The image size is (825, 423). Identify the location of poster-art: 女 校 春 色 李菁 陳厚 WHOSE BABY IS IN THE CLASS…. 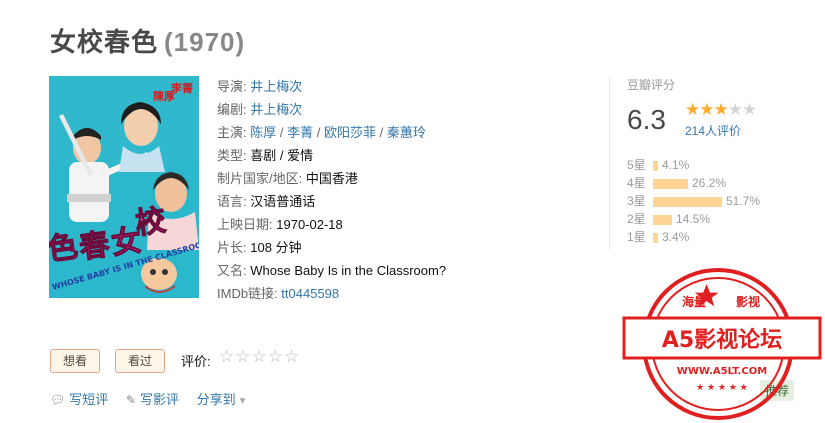
(124, 187).